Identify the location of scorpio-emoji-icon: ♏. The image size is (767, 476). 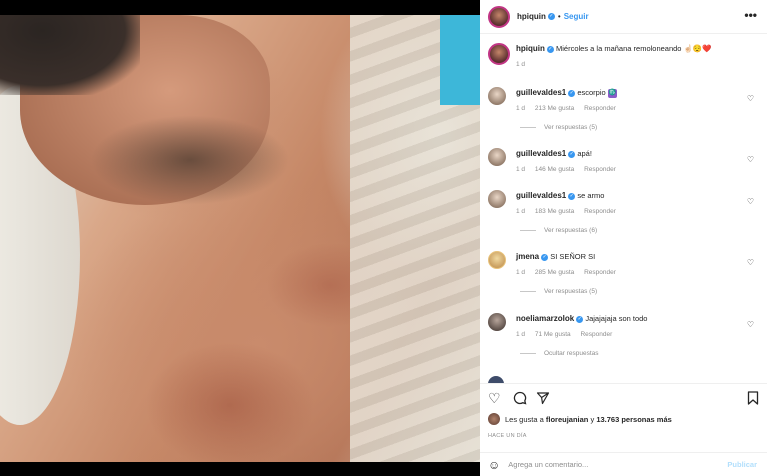
(612, 93).